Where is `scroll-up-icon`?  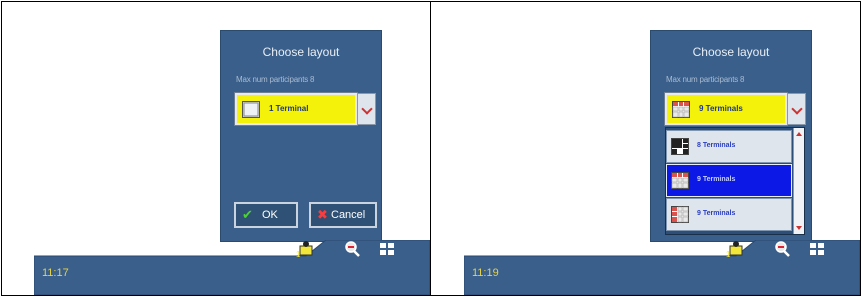 scroll-up-icon is located at coordinates (799, 134).